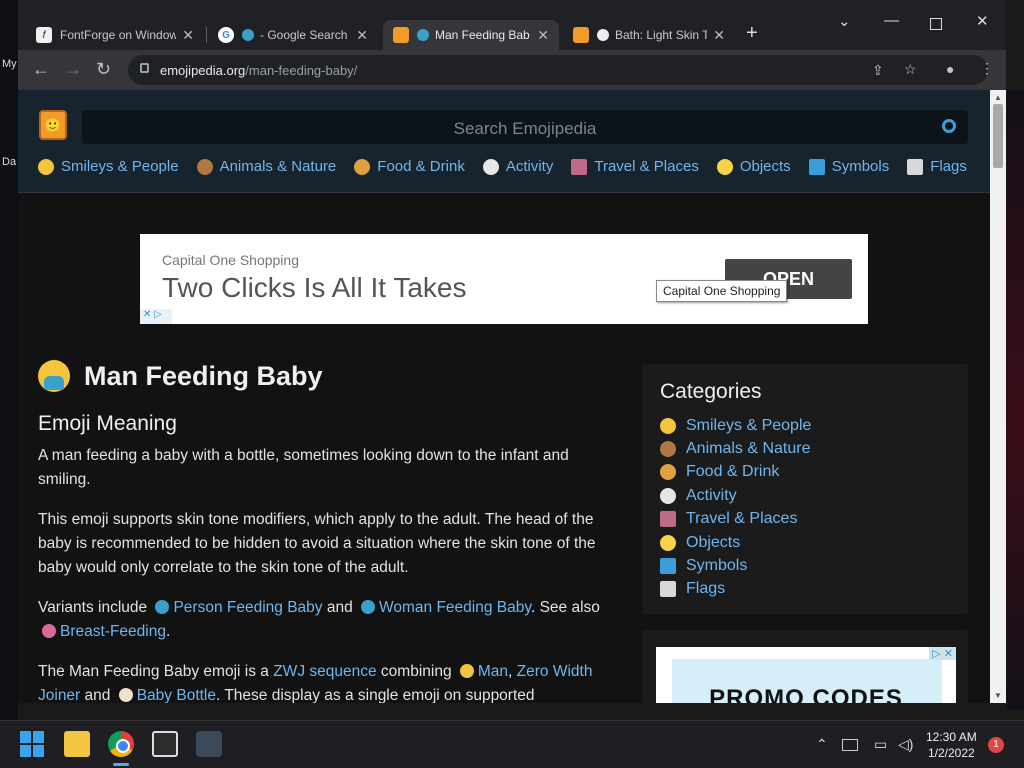  What do you see at coordinates (33, 744) in the screenshot?
I see `windows-start-icon` at bounding box center [33, 744].